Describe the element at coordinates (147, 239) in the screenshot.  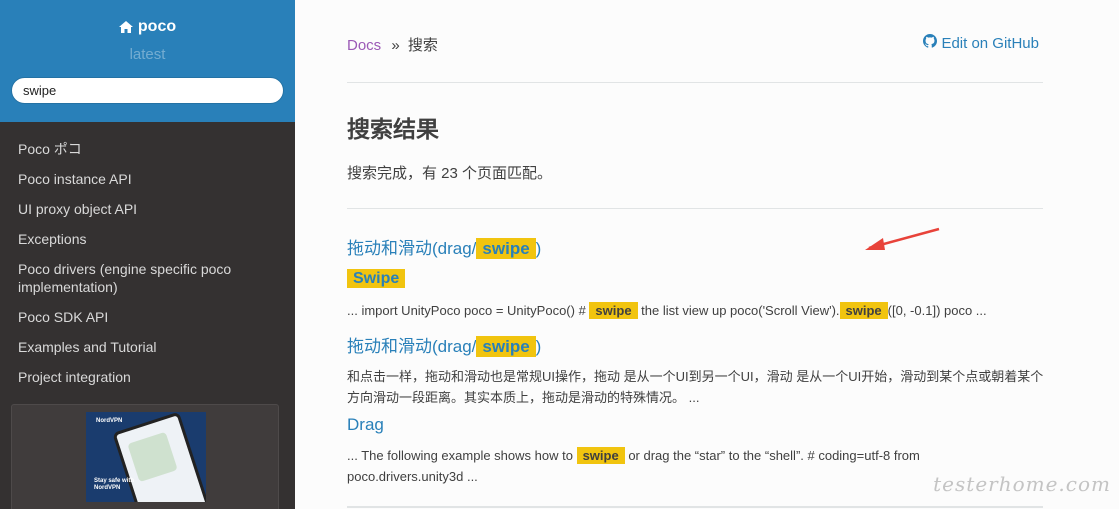
I see `sidebar-item-exceptions: Exceptions` at that location.